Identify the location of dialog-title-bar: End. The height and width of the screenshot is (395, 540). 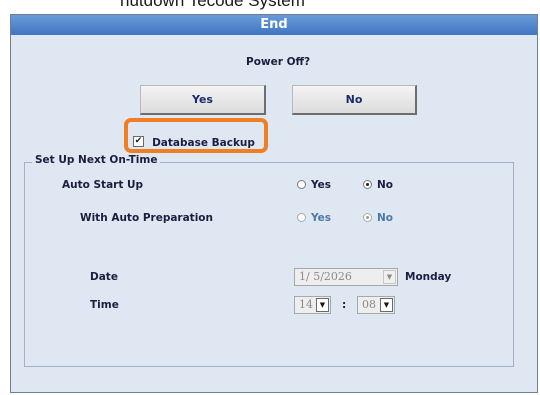
(274, 25).